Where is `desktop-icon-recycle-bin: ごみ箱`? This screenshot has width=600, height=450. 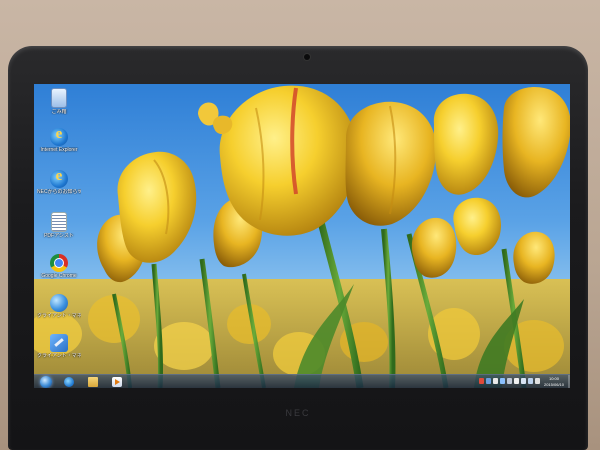 desktop-icon-recycle-bin: ごみ箱 is located at coordinates (59, 101).